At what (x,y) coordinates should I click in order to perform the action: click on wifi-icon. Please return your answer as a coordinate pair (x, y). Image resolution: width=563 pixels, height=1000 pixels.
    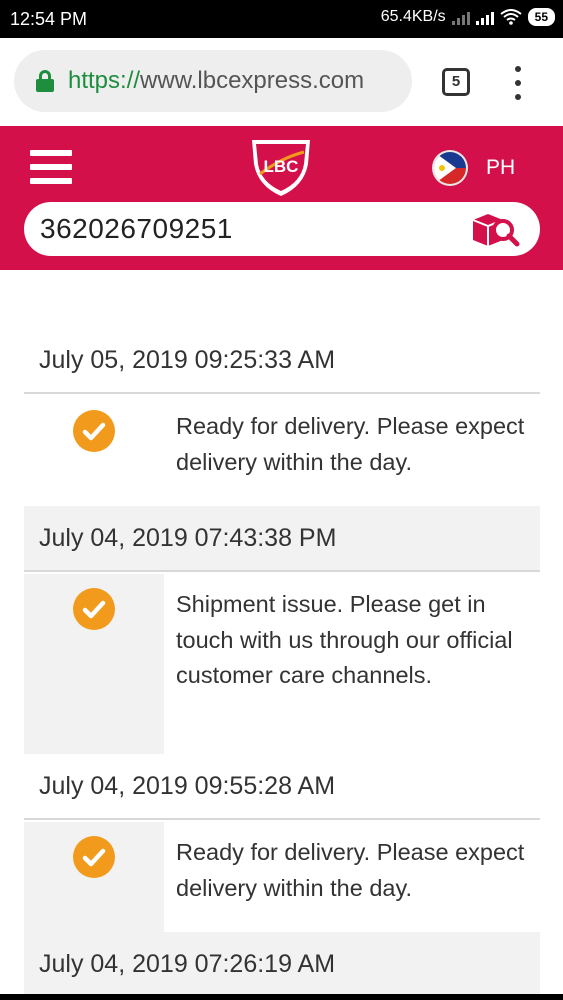
    Looking at the image, I should click on (511, 17).